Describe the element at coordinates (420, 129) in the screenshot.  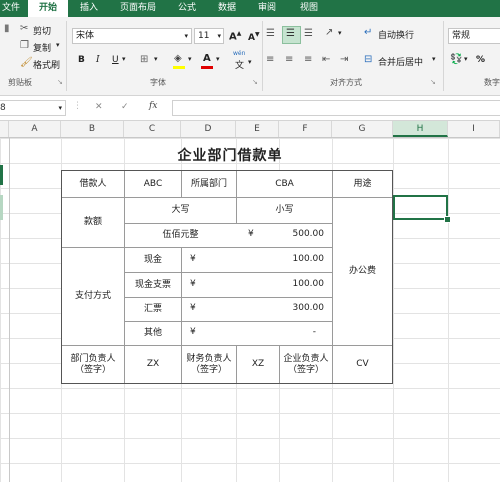
I see `column-header-h: H` at that location.